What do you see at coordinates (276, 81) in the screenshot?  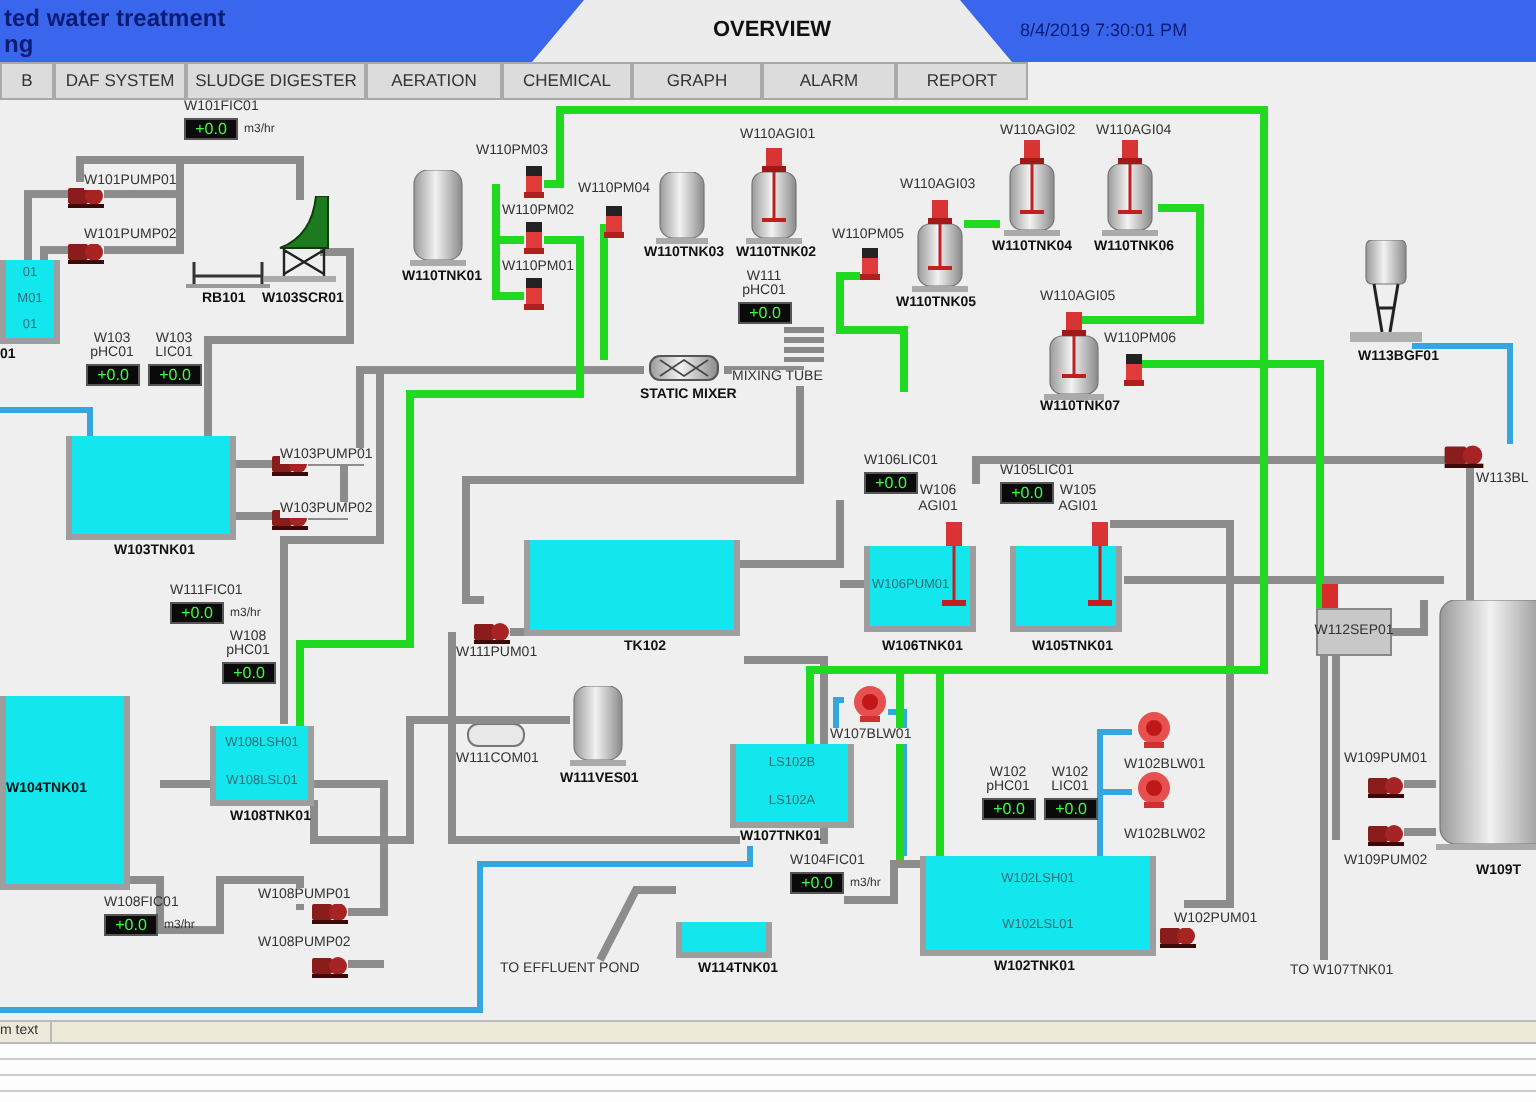 I see `nav-tab: SLUDGE DIGESTER` at bounding box center [276, 81].